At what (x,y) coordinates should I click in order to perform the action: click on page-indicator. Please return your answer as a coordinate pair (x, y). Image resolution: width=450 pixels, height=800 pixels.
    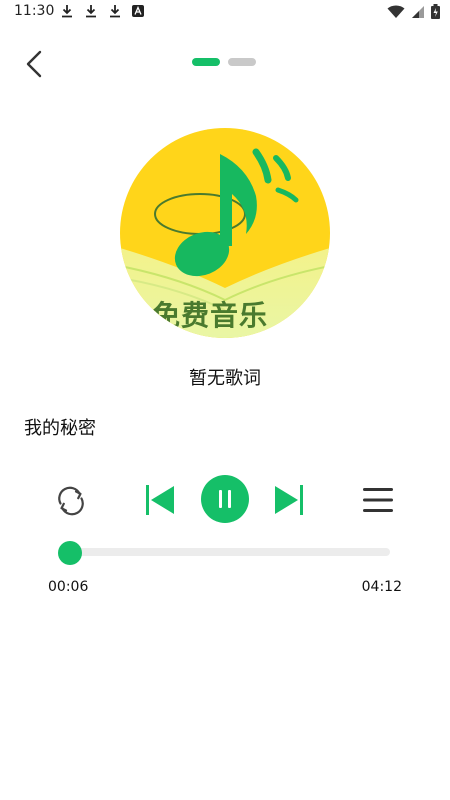
    Looking at the image, I should click on (224, 62).